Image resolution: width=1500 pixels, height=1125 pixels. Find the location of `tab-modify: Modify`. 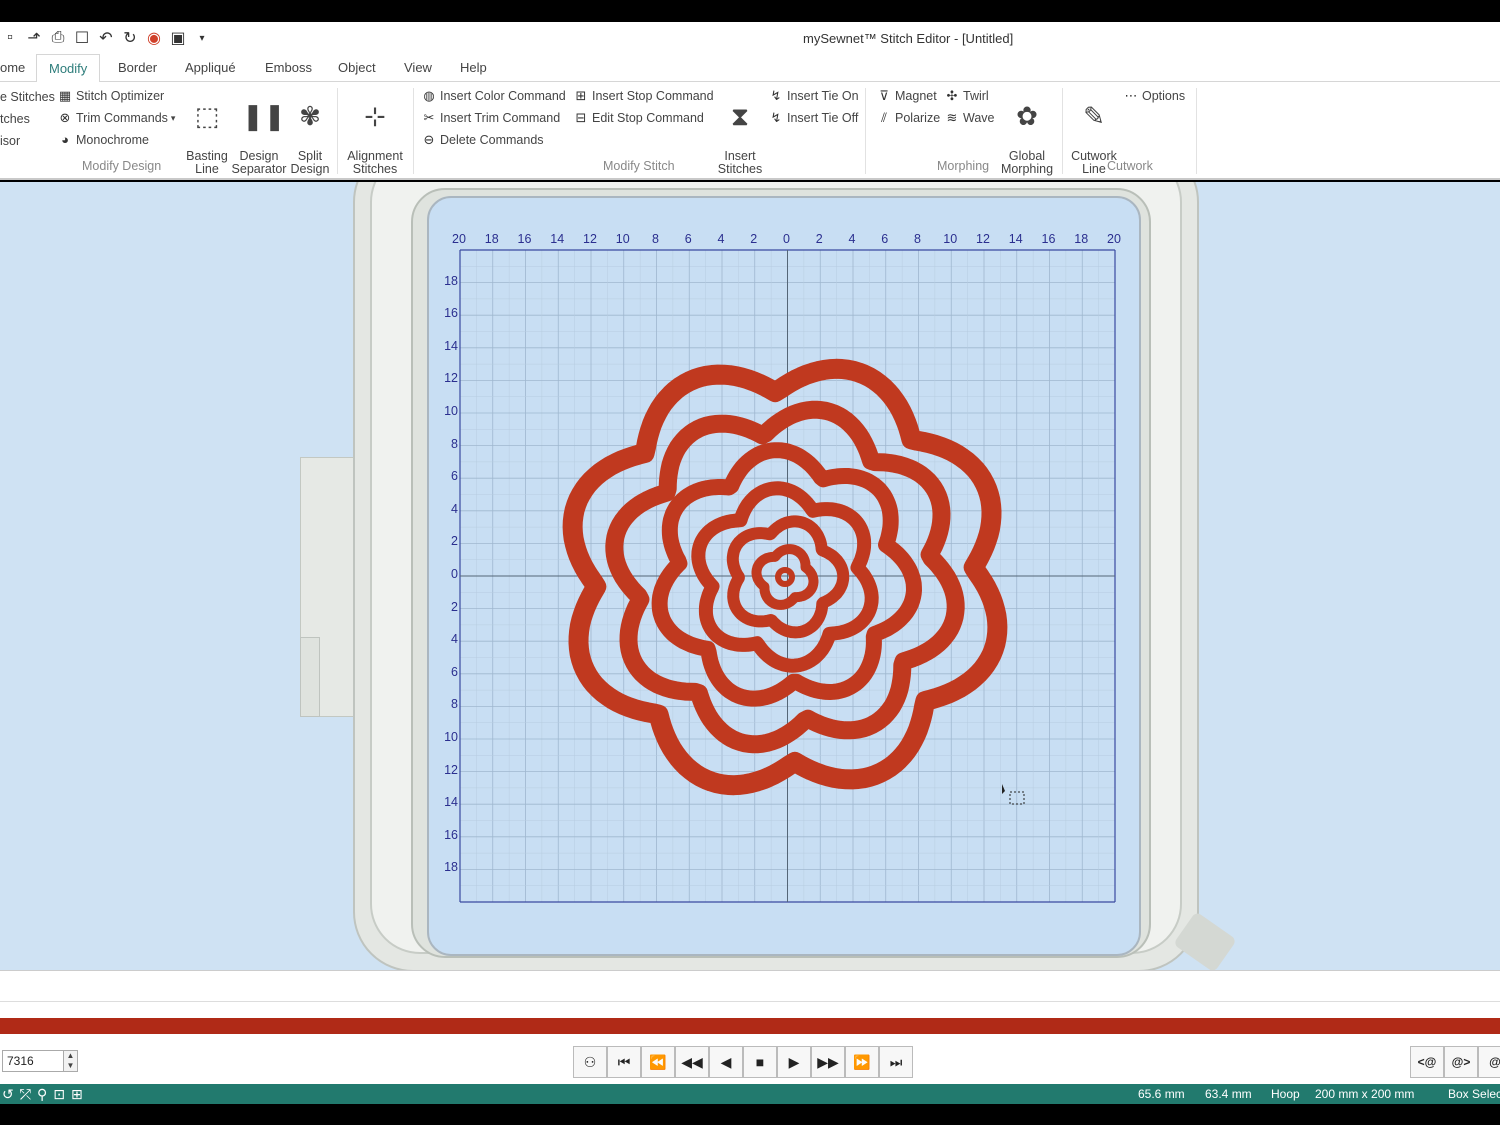

tab-modify: Modify is located at coordinates (68, 68).